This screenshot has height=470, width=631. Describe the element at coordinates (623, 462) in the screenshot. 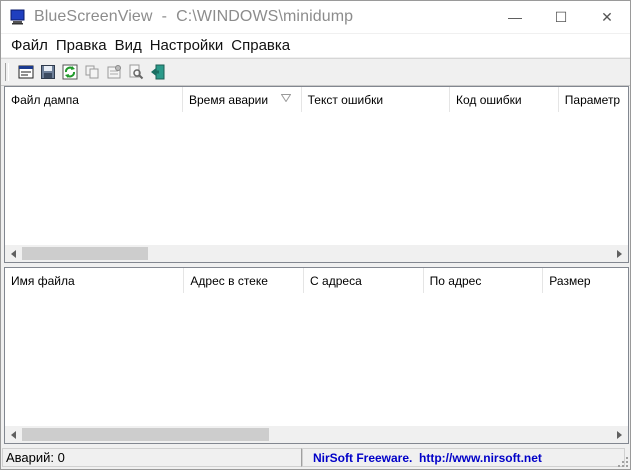

I see `resize-grip-icon` at that location.